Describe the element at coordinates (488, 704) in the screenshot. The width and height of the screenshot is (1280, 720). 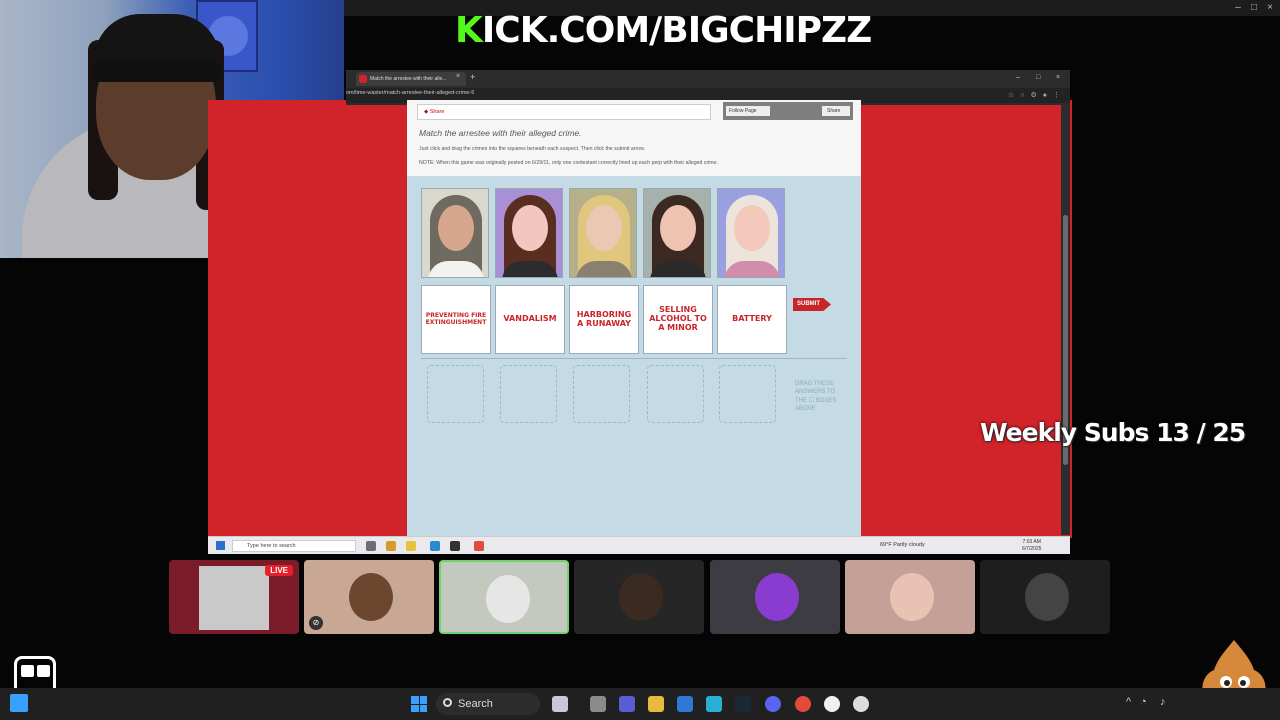
I see `search-box: Search` at that location.